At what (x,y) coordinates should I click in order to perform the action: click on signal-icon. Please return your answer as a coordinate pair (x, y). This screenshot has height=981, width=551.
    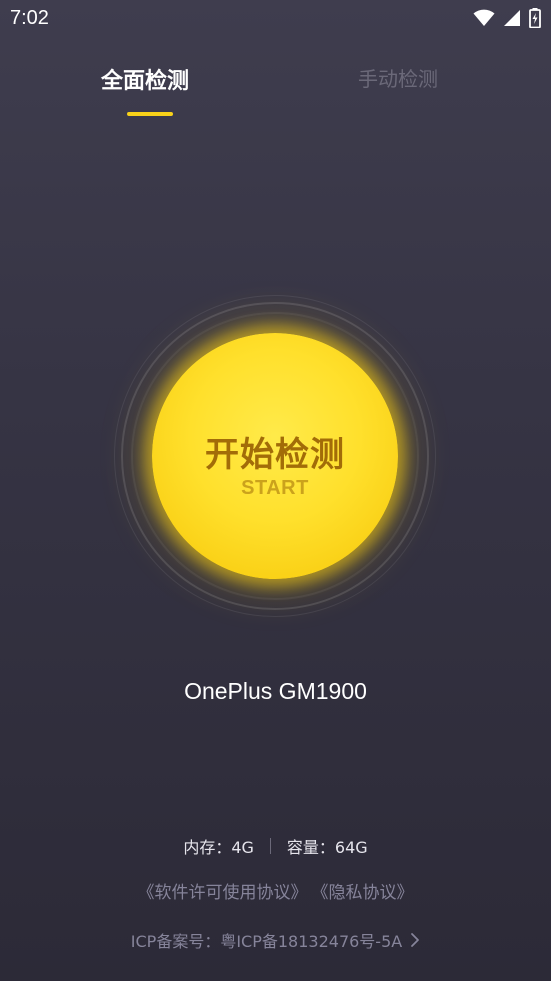
    Looking at the image, I should click on (512, 18).